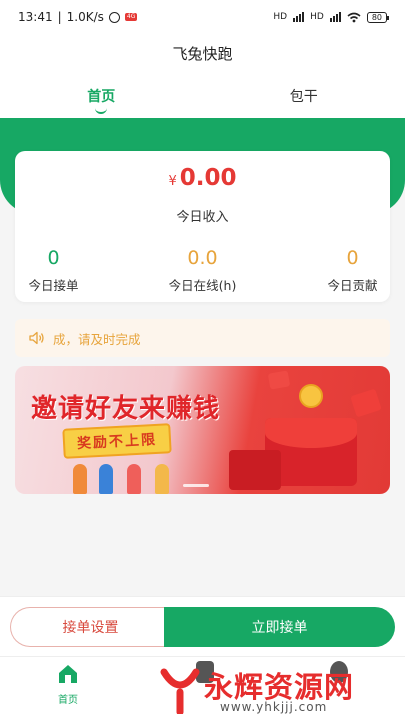 The width and height of the screenshot is (405, 720). I want to click on page-title: 飞兔快跑, so click(202, 53).